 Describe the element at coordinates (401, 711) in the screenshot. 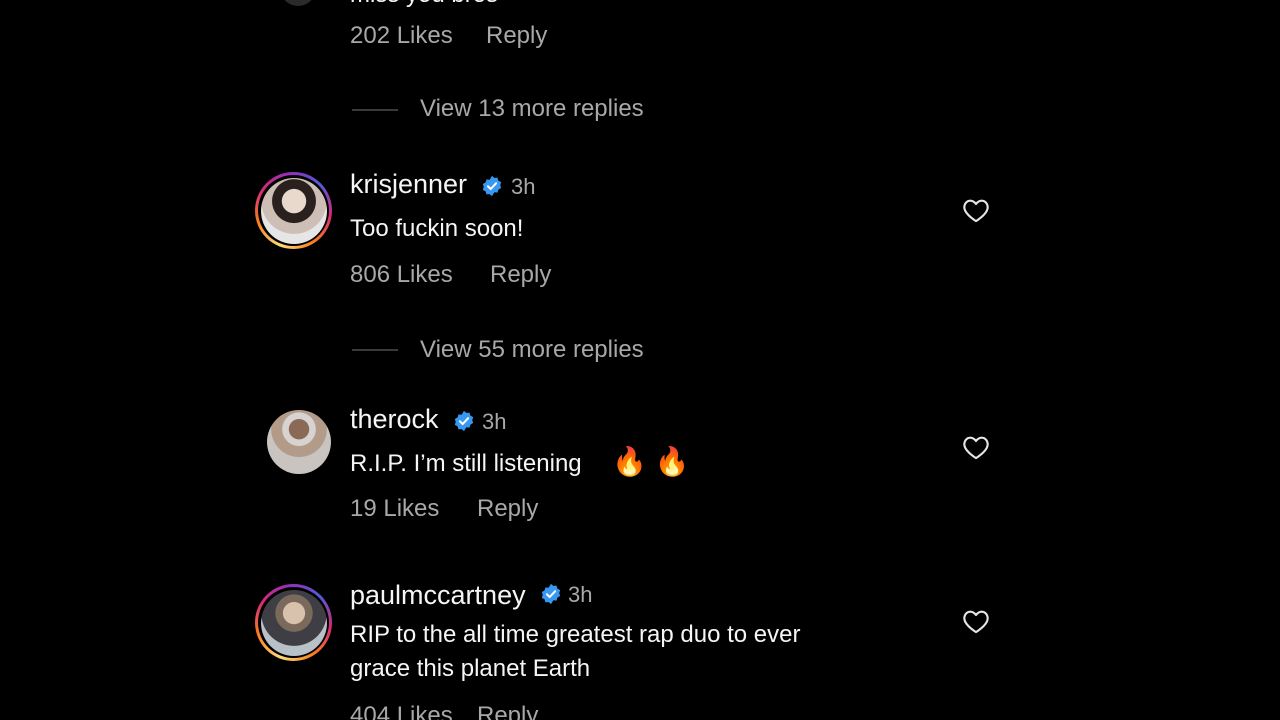

I see `likes-count: 404 Likes` at that location.